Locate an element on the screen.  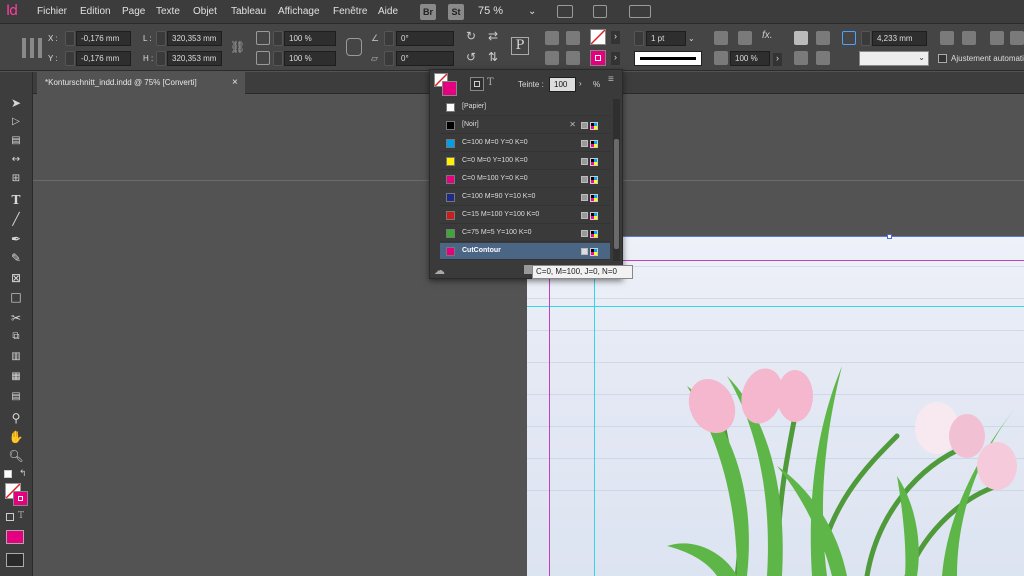
zoom-dropdown-icon: ⌄ is located at coordinates (532, 11).